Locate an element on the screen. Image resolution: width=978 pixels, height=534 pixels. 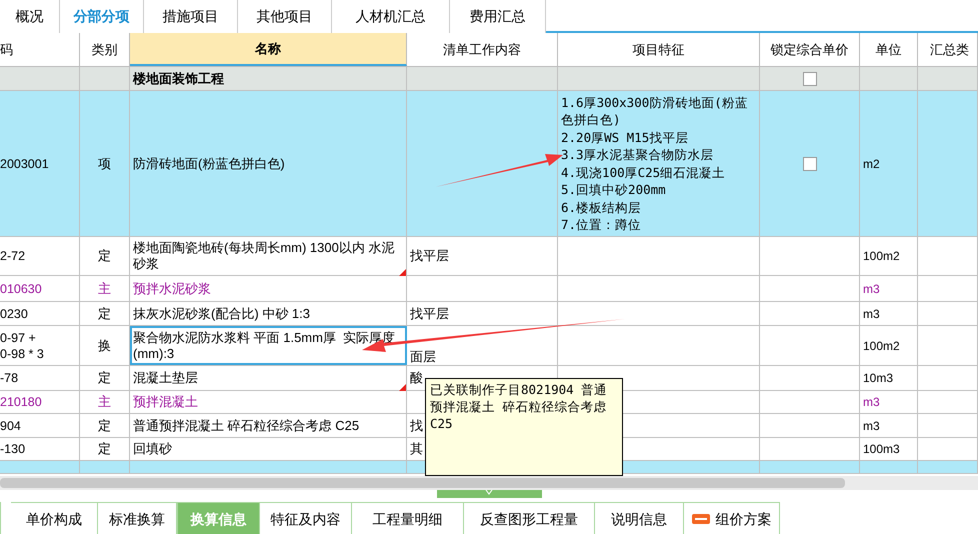
table-cell: 210180 is located at coordinates (40, 402).